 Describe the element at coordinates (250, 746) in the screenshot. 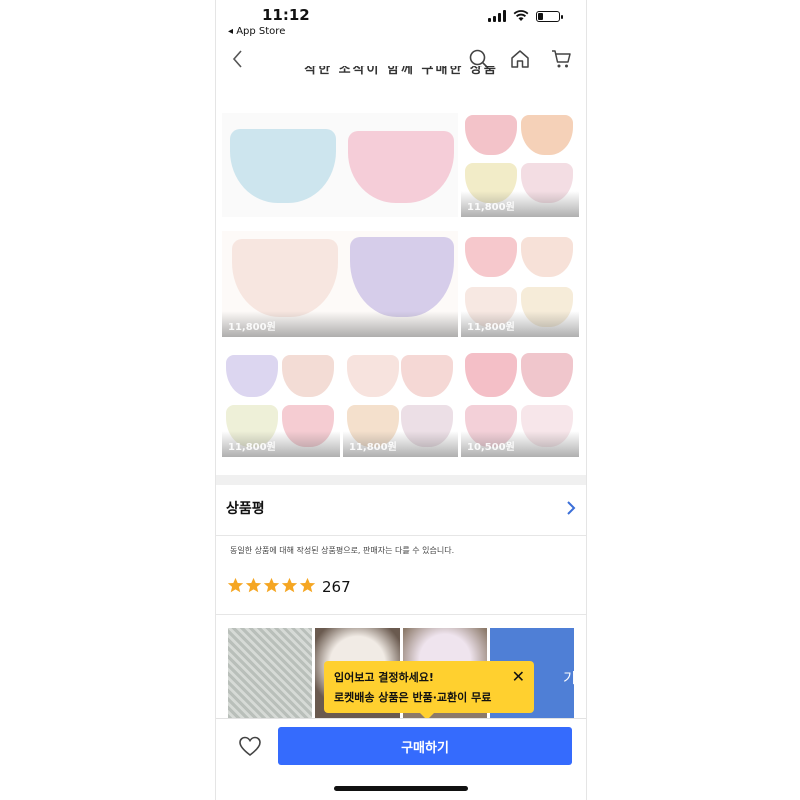

I see `heart-icon` at that location.